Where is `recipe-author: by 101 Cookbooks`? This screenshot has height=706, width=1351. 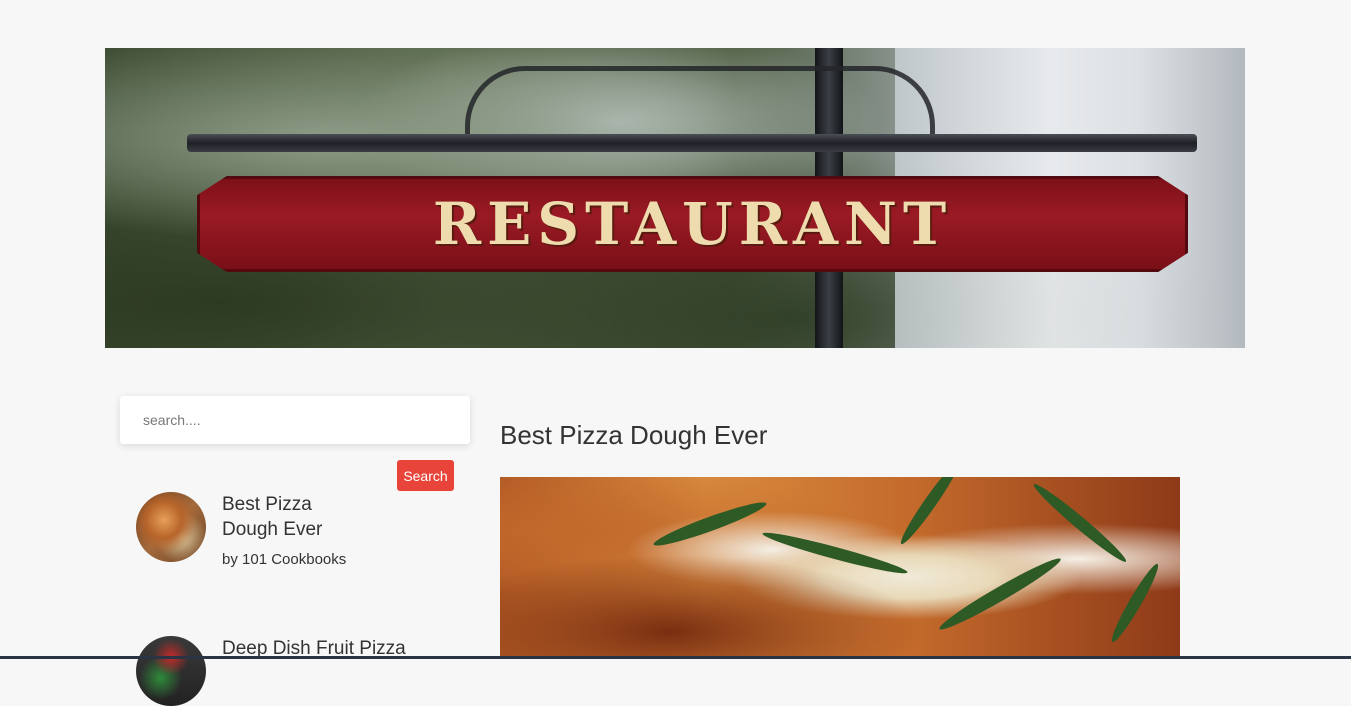 recipe-author: by 101 Cookbooks is located at coordinates (284, 559).